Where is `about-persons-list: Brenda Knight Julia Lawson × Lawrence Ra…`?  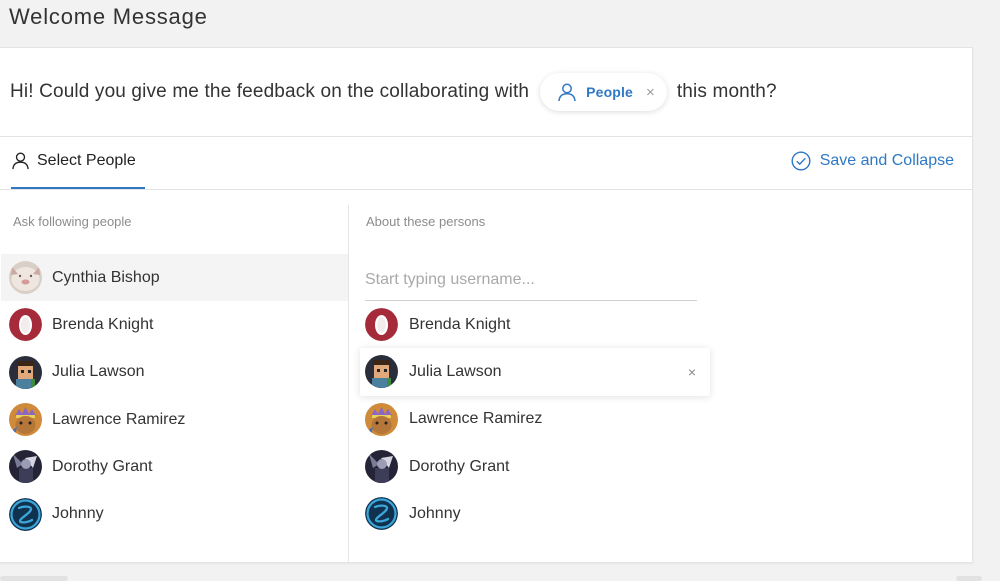
about-persons-list: Brenda Knight Julia Lawson × Lawrence Ra… is located at coordinates (535, 419).